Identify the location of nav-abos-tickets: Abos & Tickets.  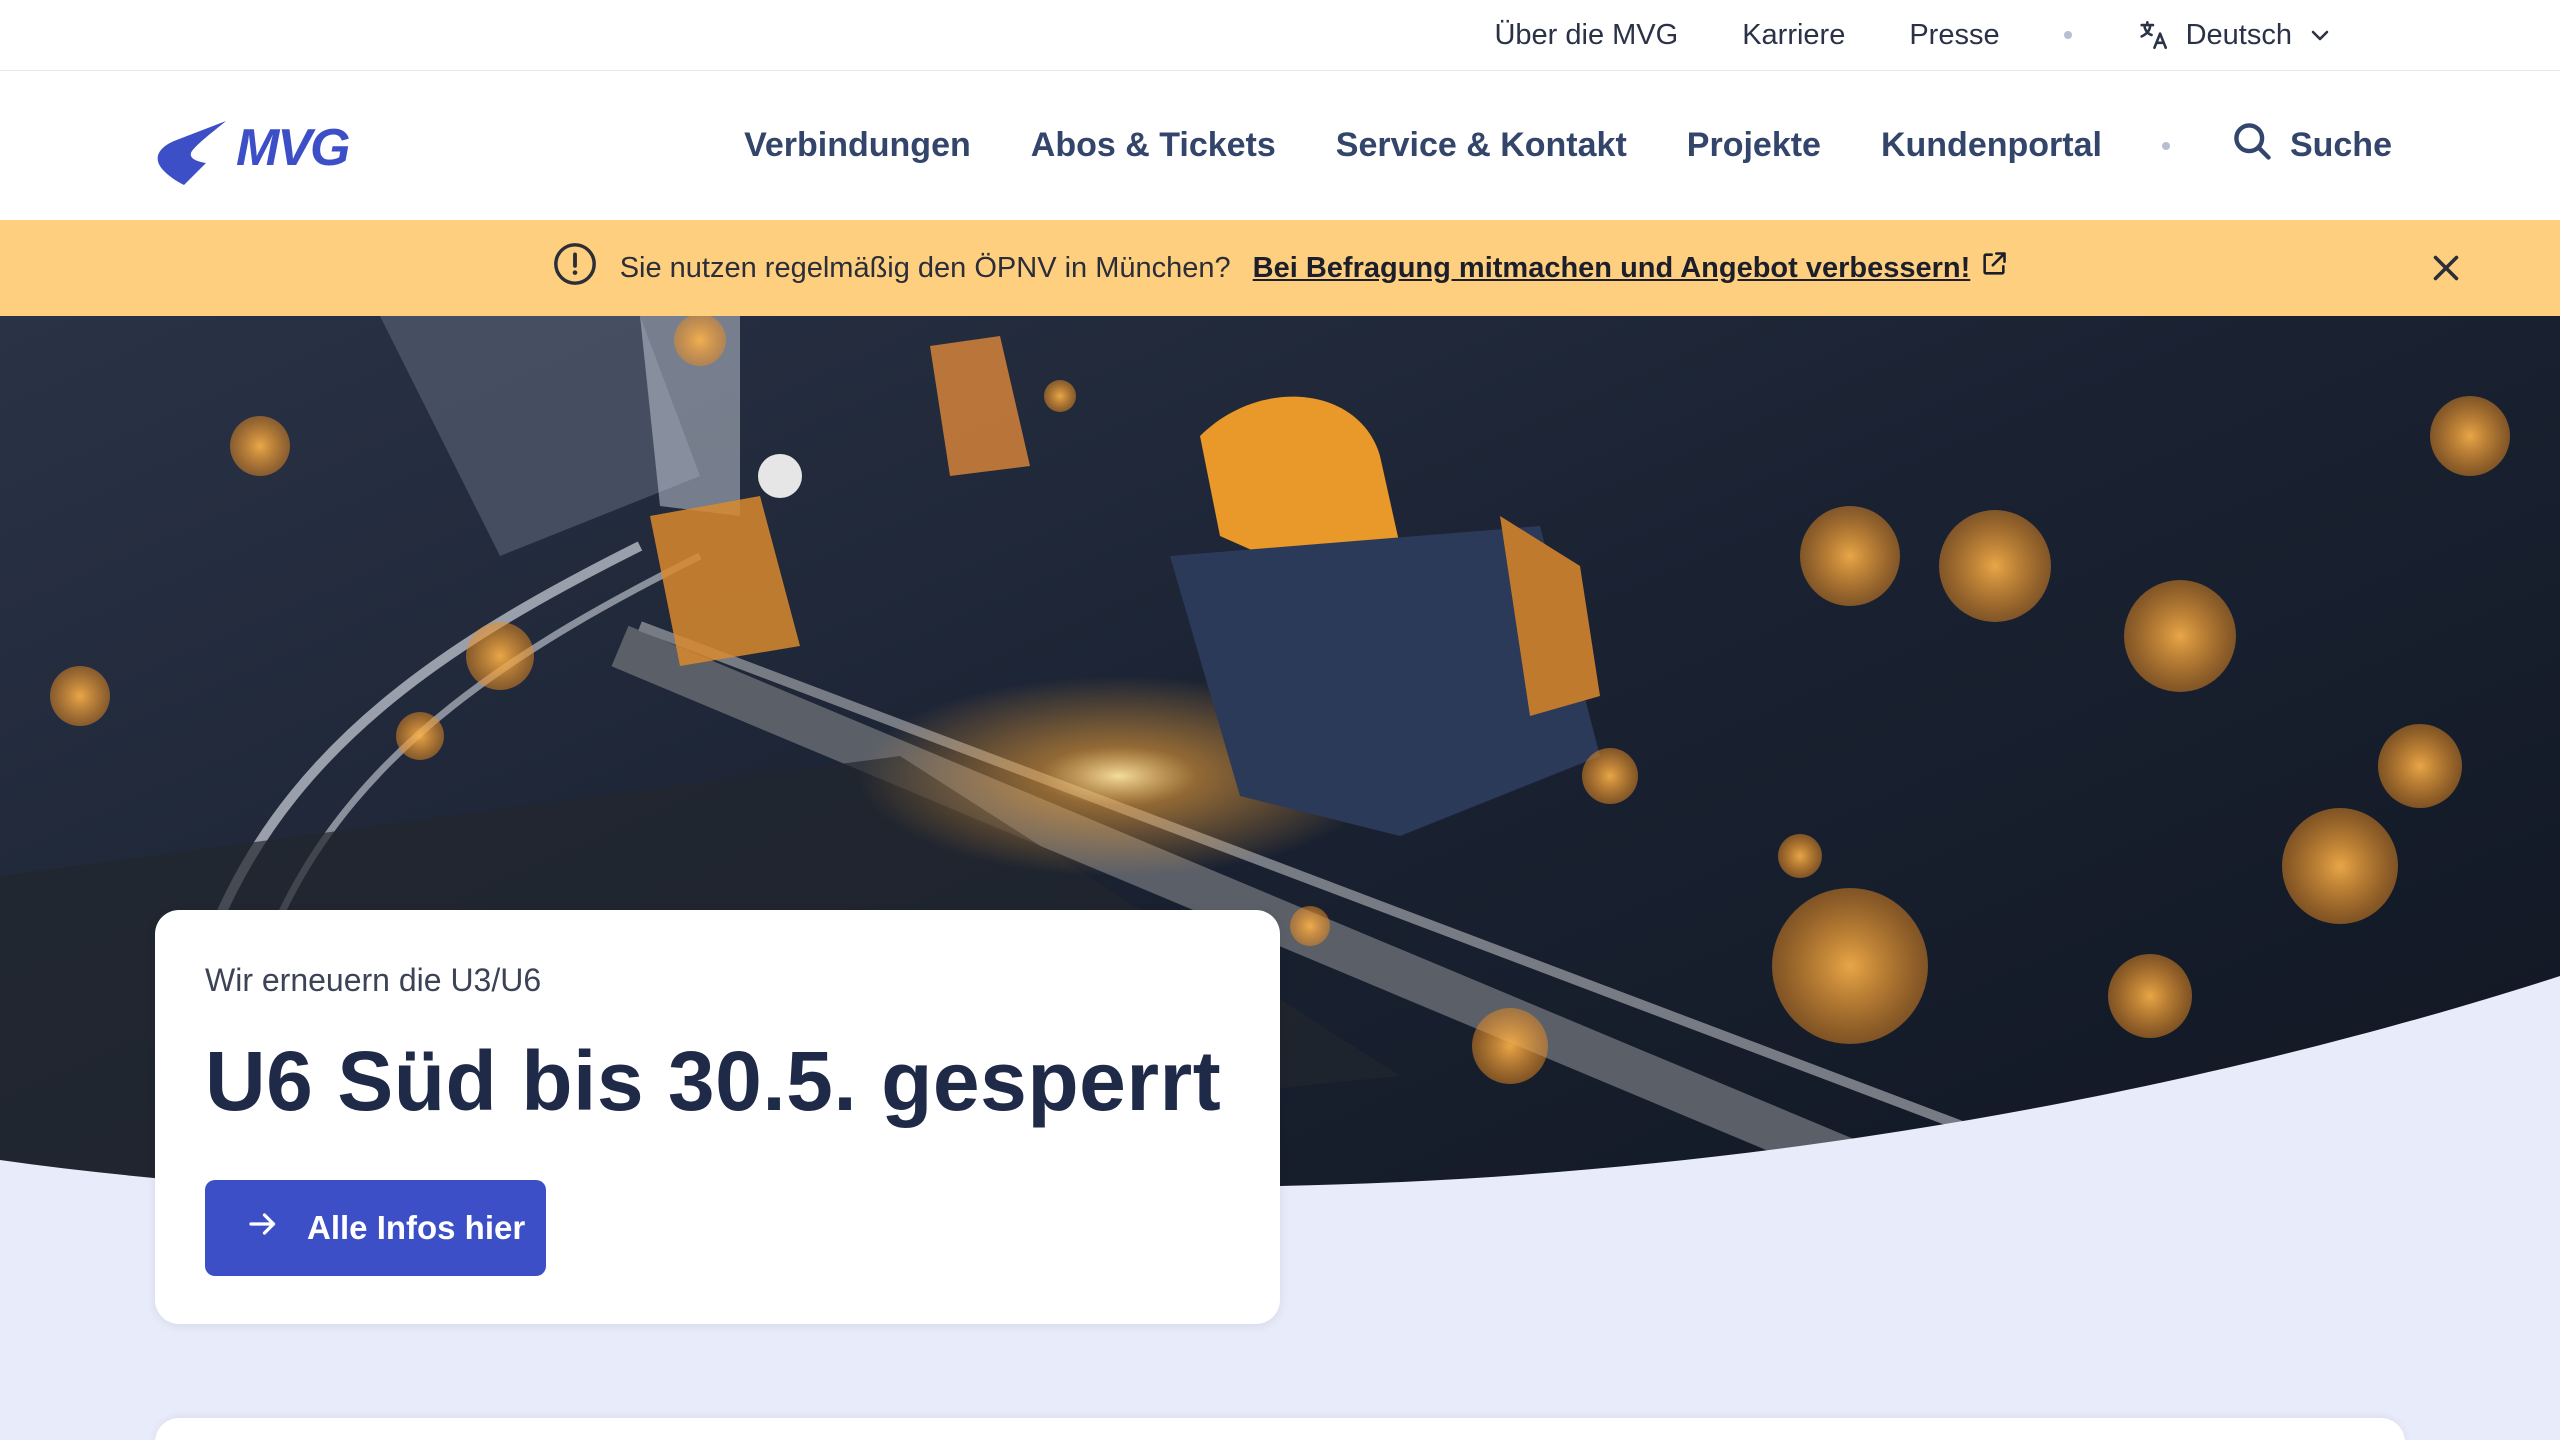
(1153, 145).